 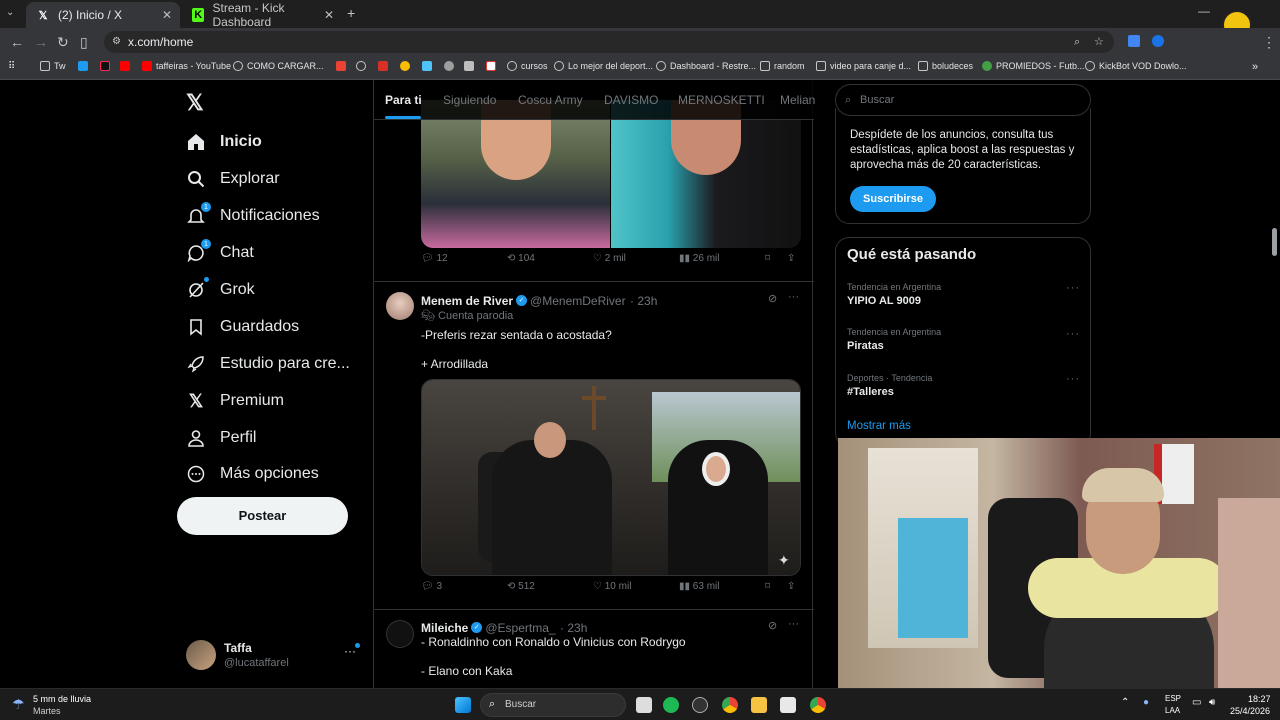 I want to click on weather-icon: ☂, so click(x=18, y=704).